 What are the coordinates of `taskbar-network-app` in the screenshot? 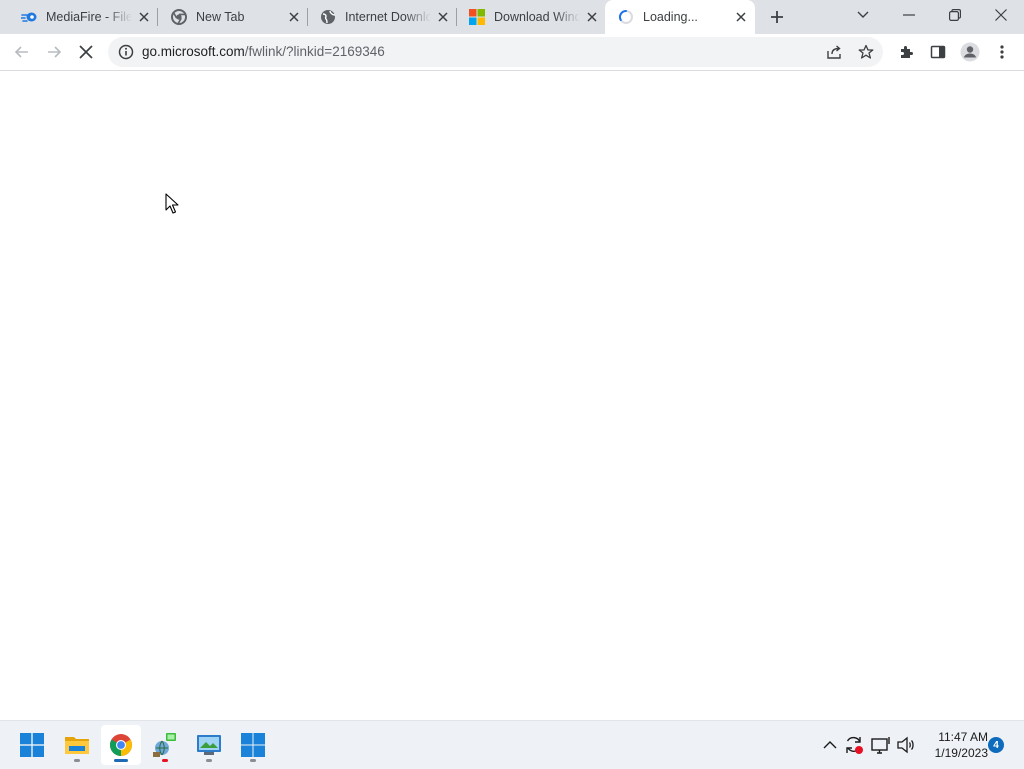 It's located at (165, 745).